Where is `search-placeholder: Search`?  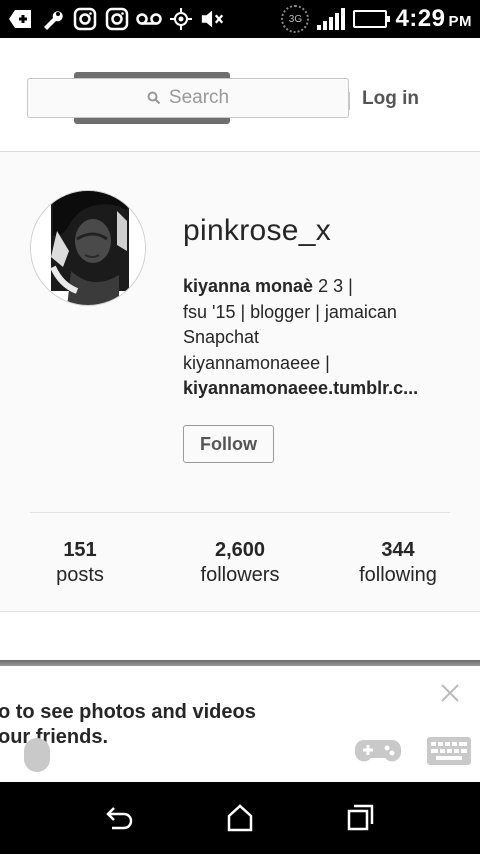 search-placeholder: Search is located at coordinates (199, 97).